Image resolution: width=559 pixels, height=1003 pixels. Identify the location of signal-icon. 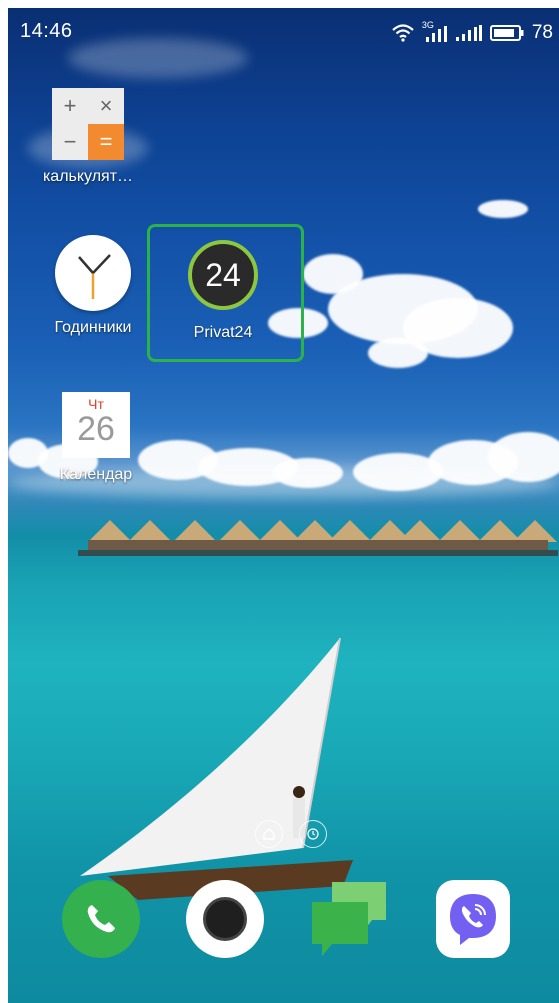
(468, 33).